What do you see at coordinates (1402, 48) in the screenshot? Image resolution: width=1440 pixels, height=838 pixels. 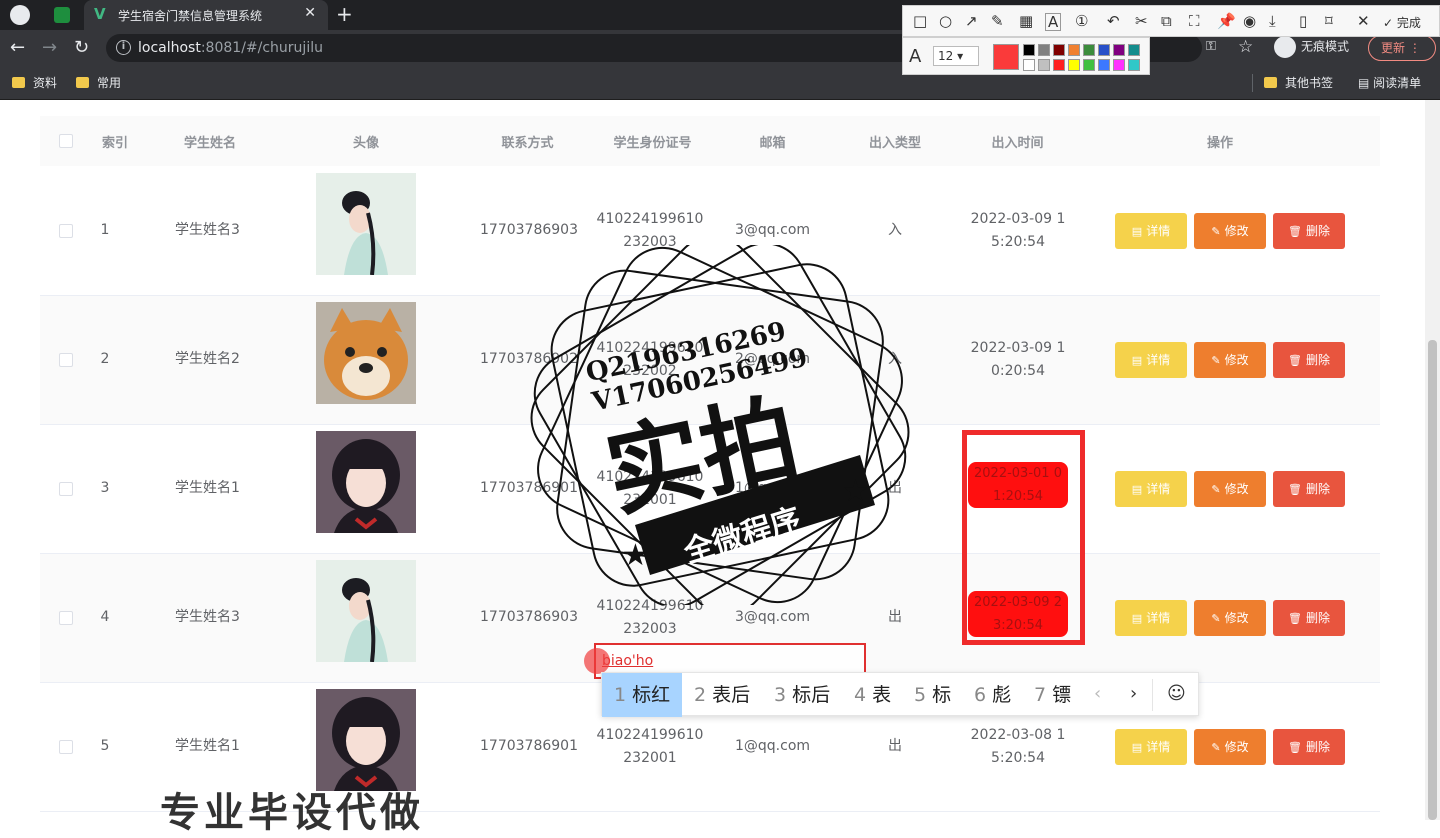 I see `update-button: 更新 ⋮` at bounding box center [1402, 48].